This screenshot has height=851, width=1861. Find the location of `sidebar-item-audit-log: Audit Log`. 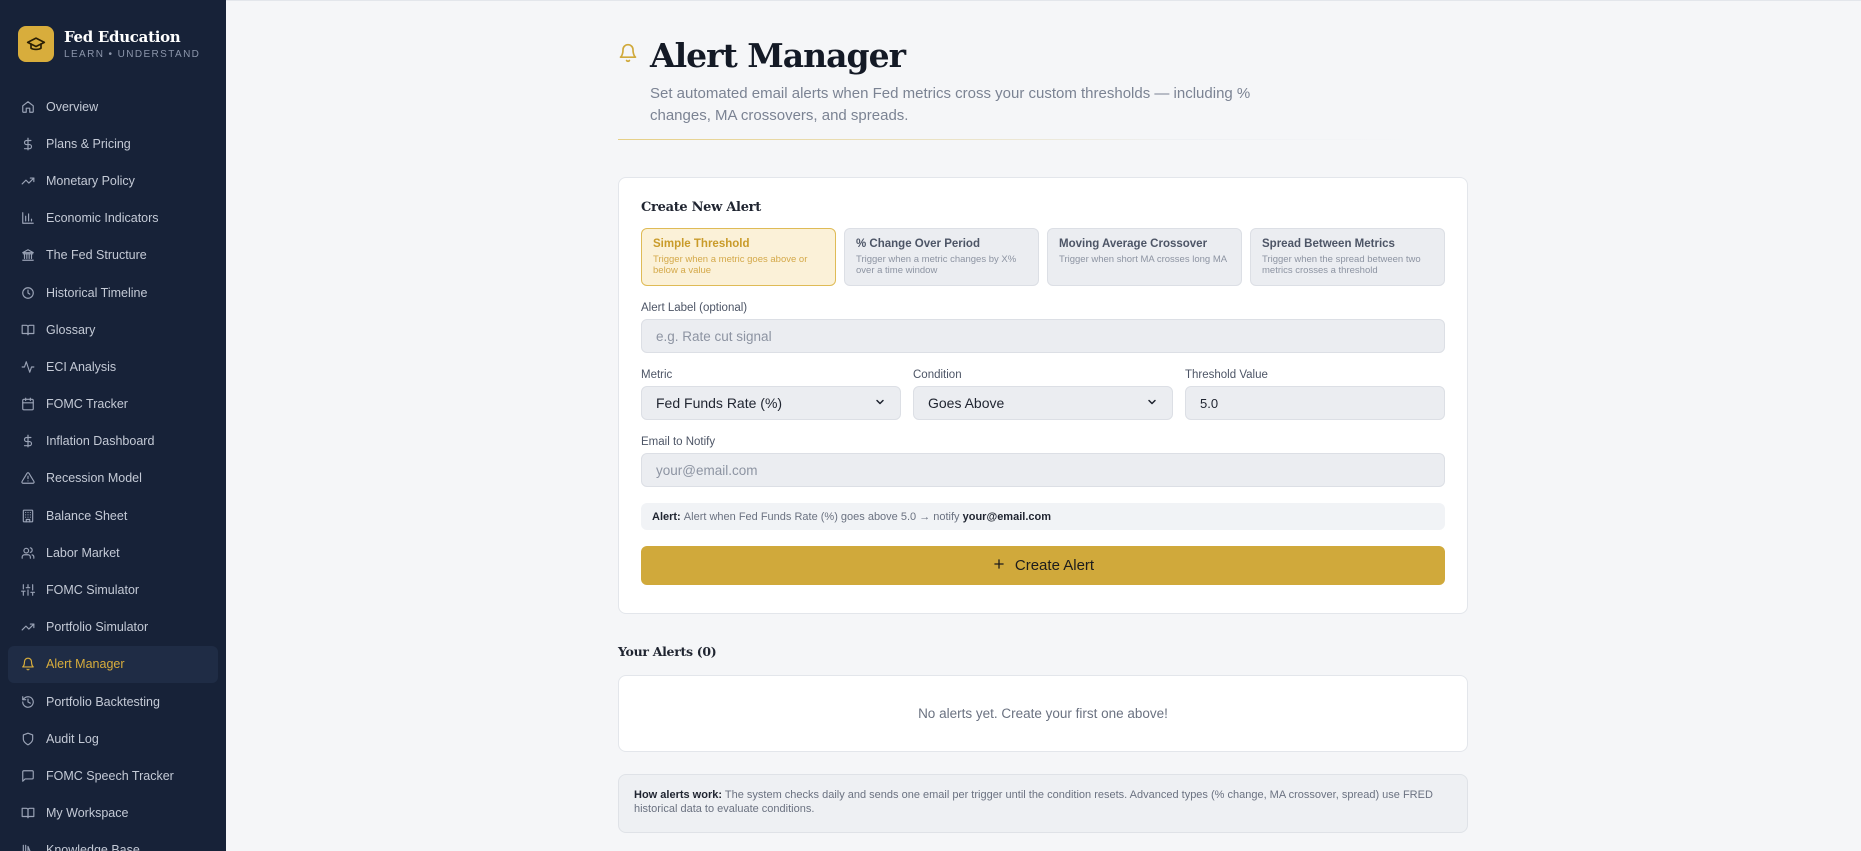

sidebar-item-audit-log: Audit Log is located at coordinates (113, 738).